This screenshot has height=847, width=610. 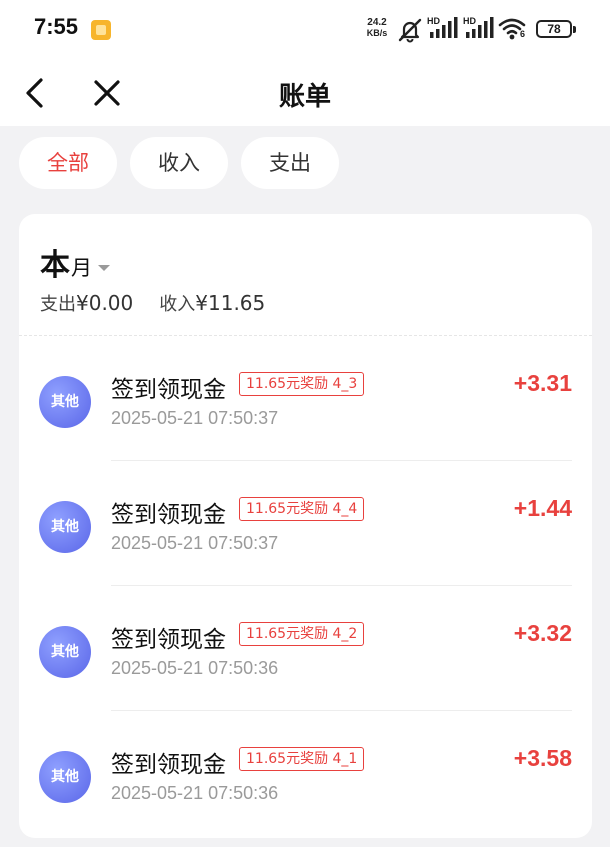 I want to click on tab-income: 收入, so click(x=179, y=163).